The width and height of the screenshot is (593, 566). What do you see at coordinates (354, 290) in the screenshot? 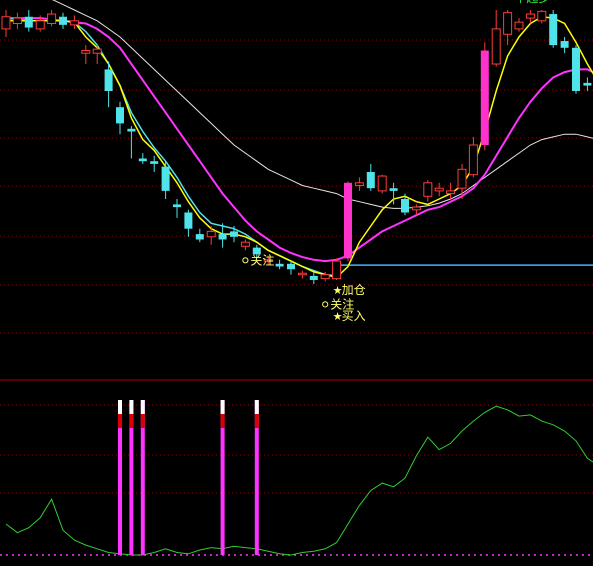
I see `signal-label: 加仓` at bounding box center [354, 290].